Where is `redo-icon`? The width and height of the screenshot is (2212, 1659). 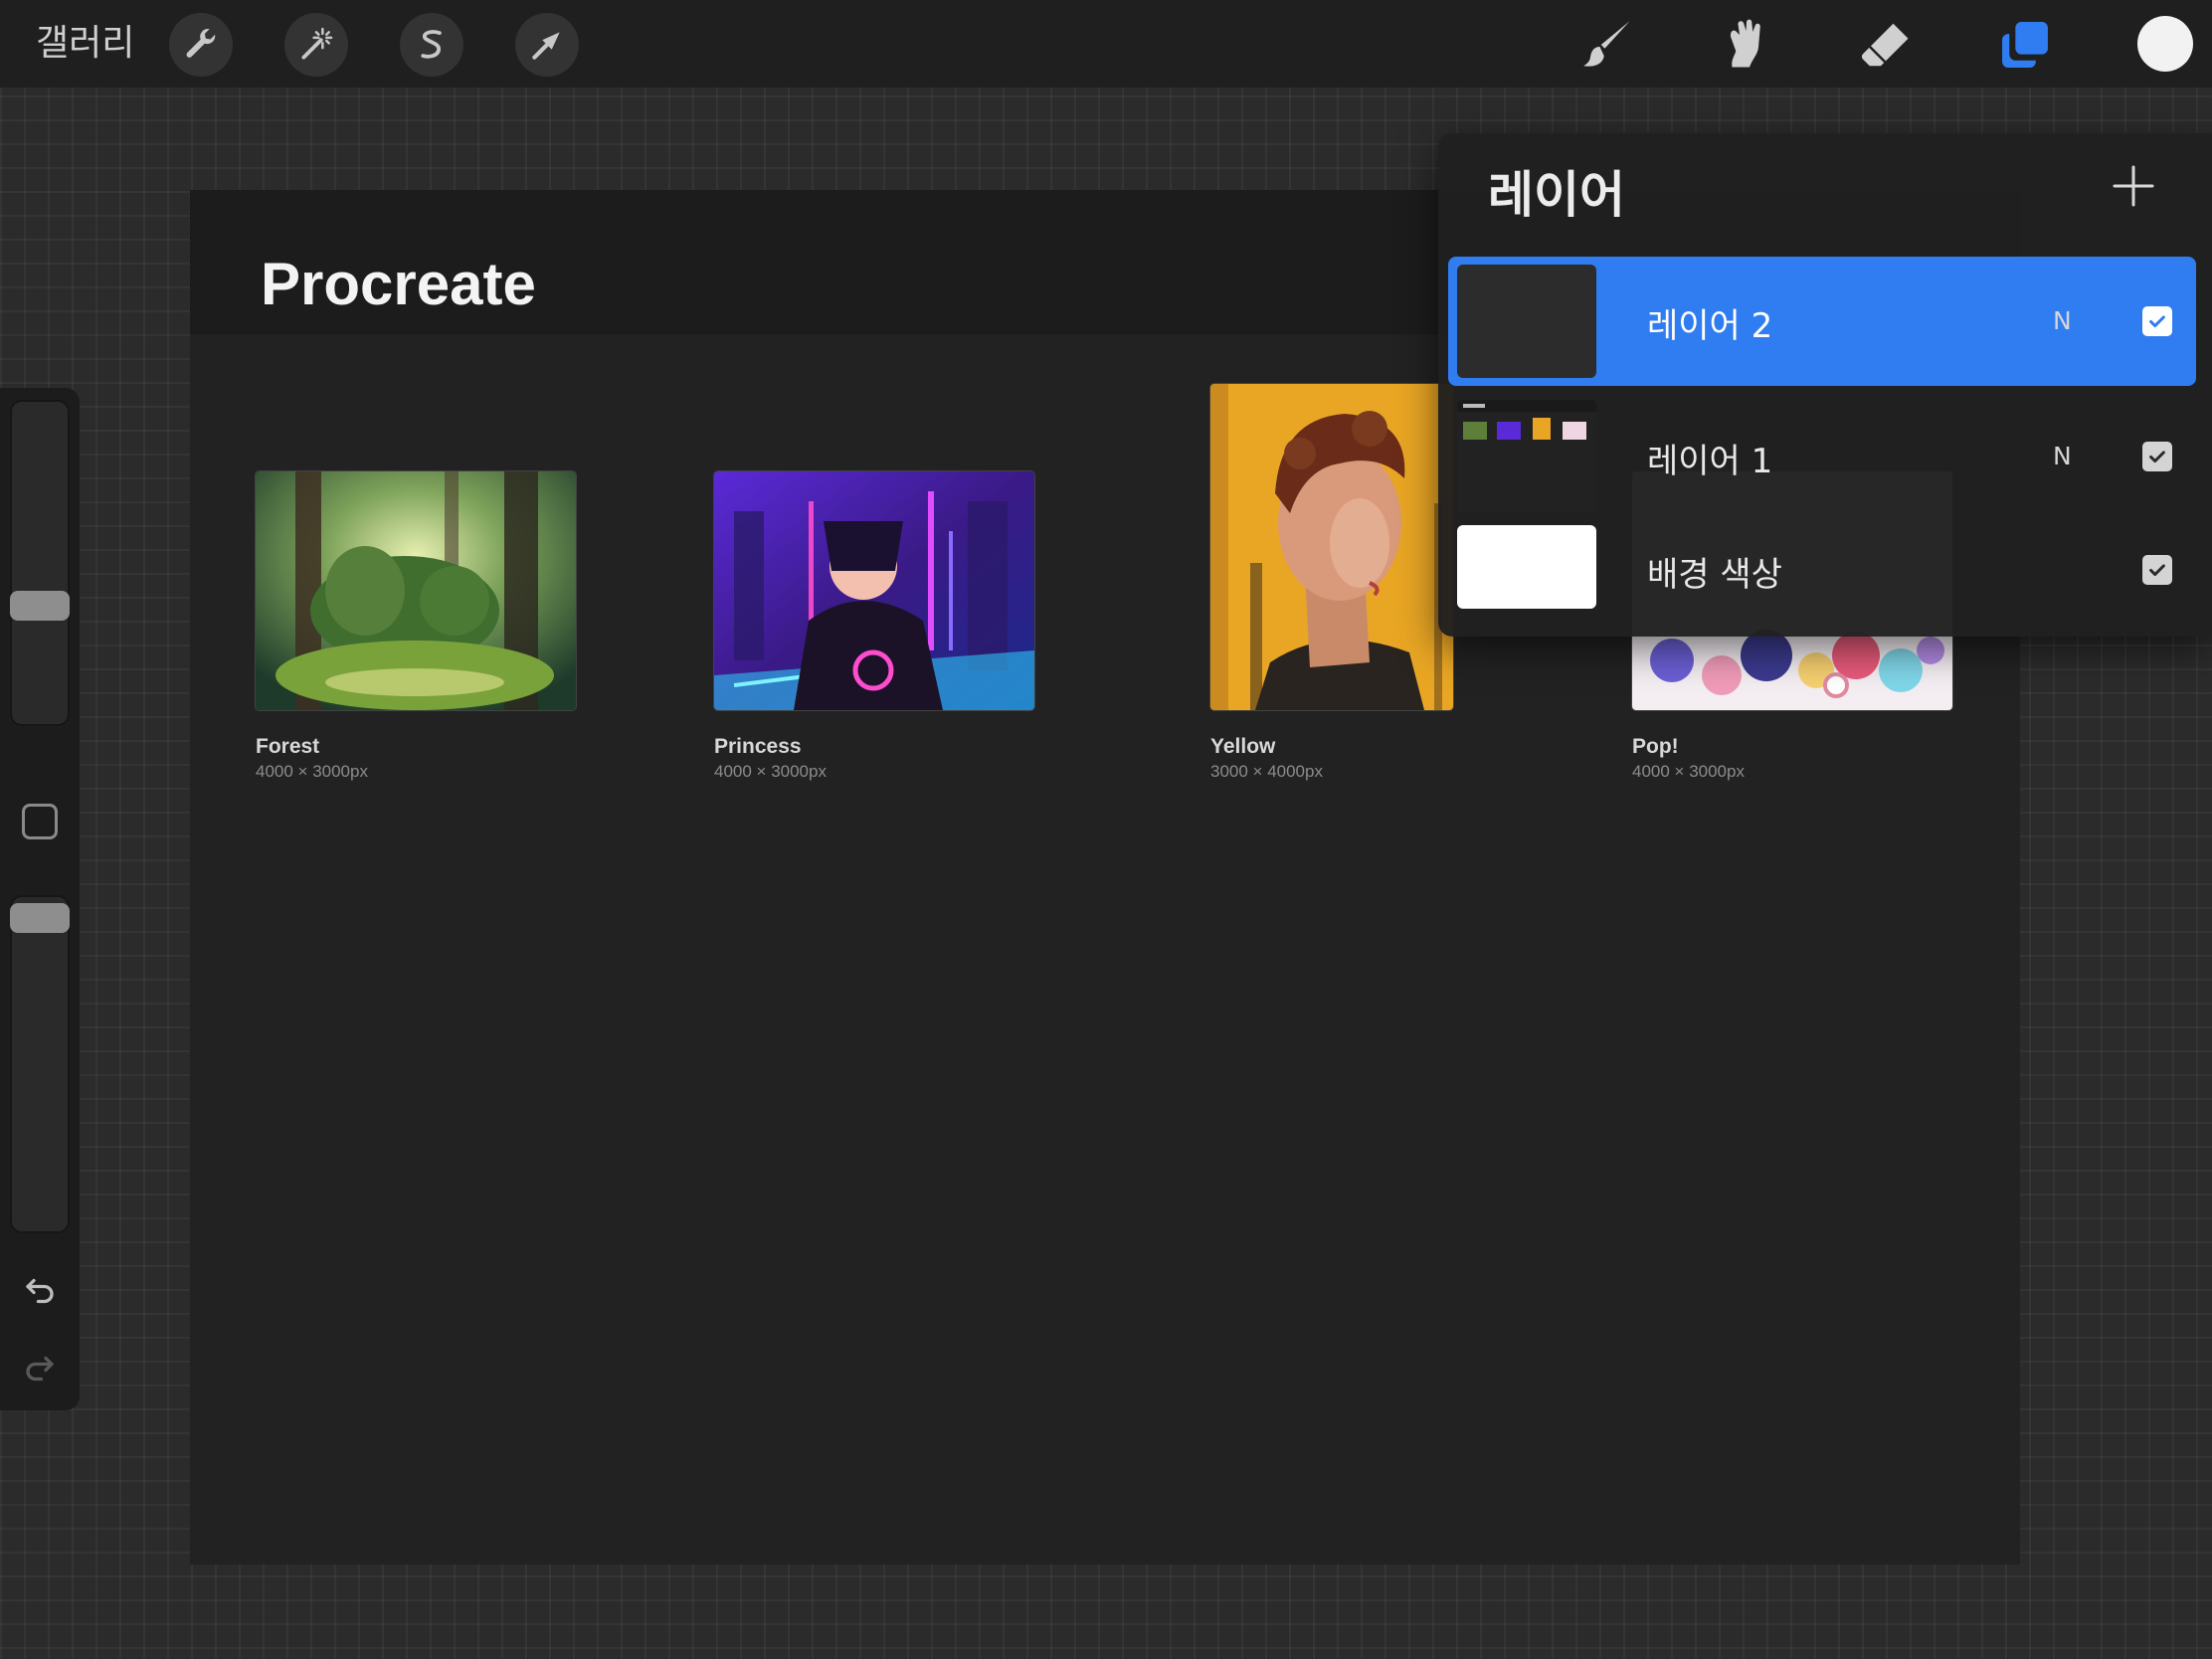
redo-icon is located at coordinates (40, 1369).